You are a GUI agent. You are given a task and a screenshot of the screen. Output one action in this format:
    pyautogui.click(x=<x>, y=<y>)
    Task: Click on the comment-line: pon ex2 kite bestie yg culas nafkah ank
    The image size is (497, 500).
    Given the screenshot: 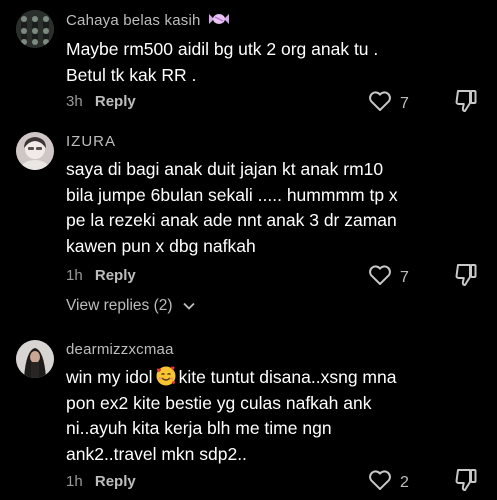 What is the action you would take?
    pyautogui.click(x=219, y=402)
    